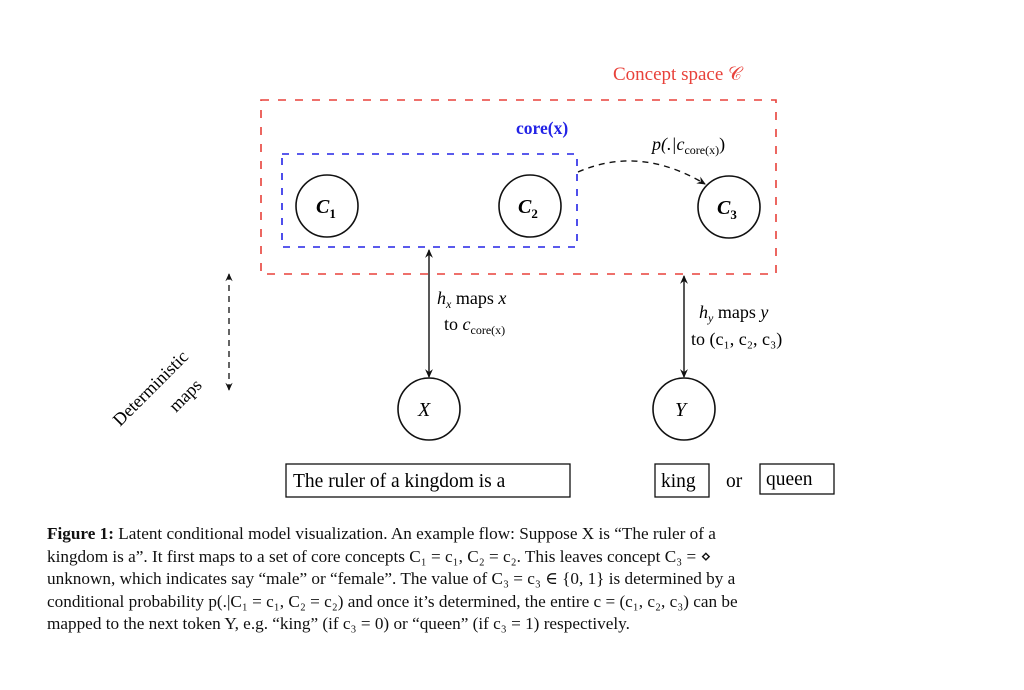 The image size is (1024, 690). I want to click on svg-text: king, so click(678, 481).